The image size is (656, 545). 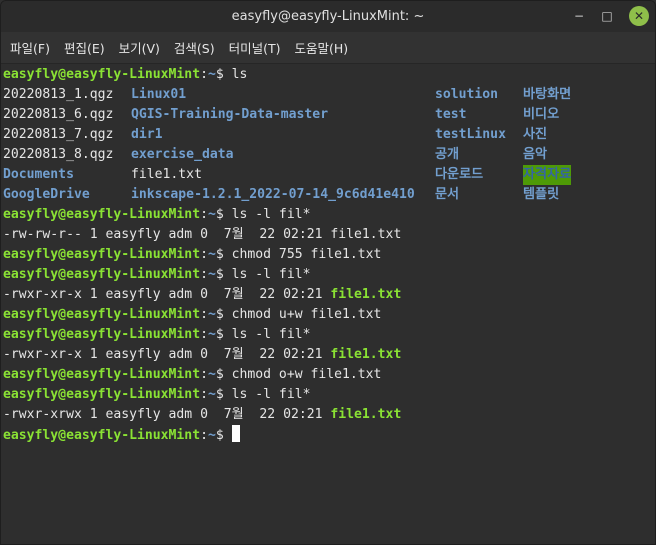 I want to click on ls-row: Documents file1.txt 다운로드 자격자료, so click(x=329, y=175).